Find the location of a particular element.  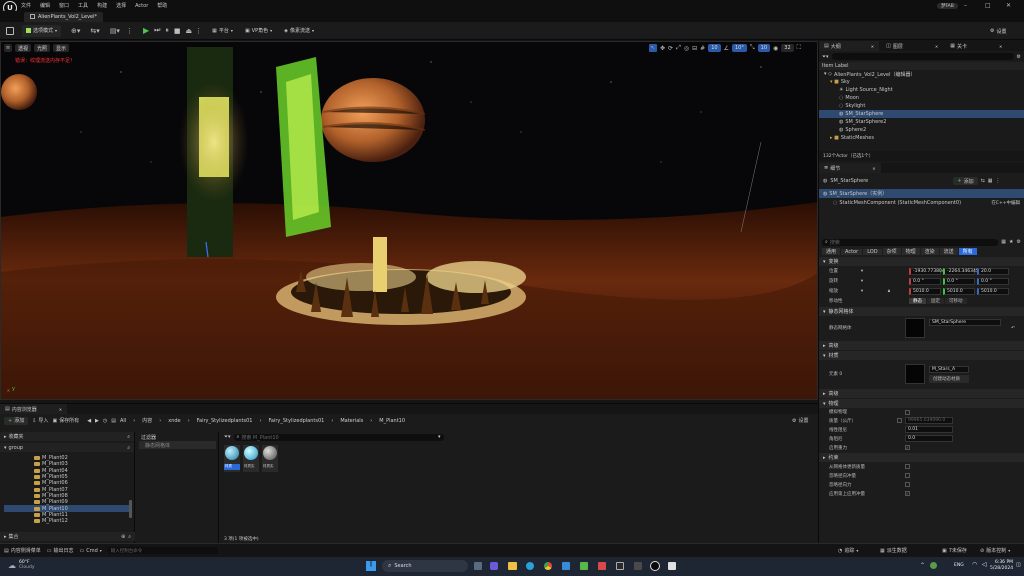

more-play-icon: ⋮ is located at coordinates (198, 31).